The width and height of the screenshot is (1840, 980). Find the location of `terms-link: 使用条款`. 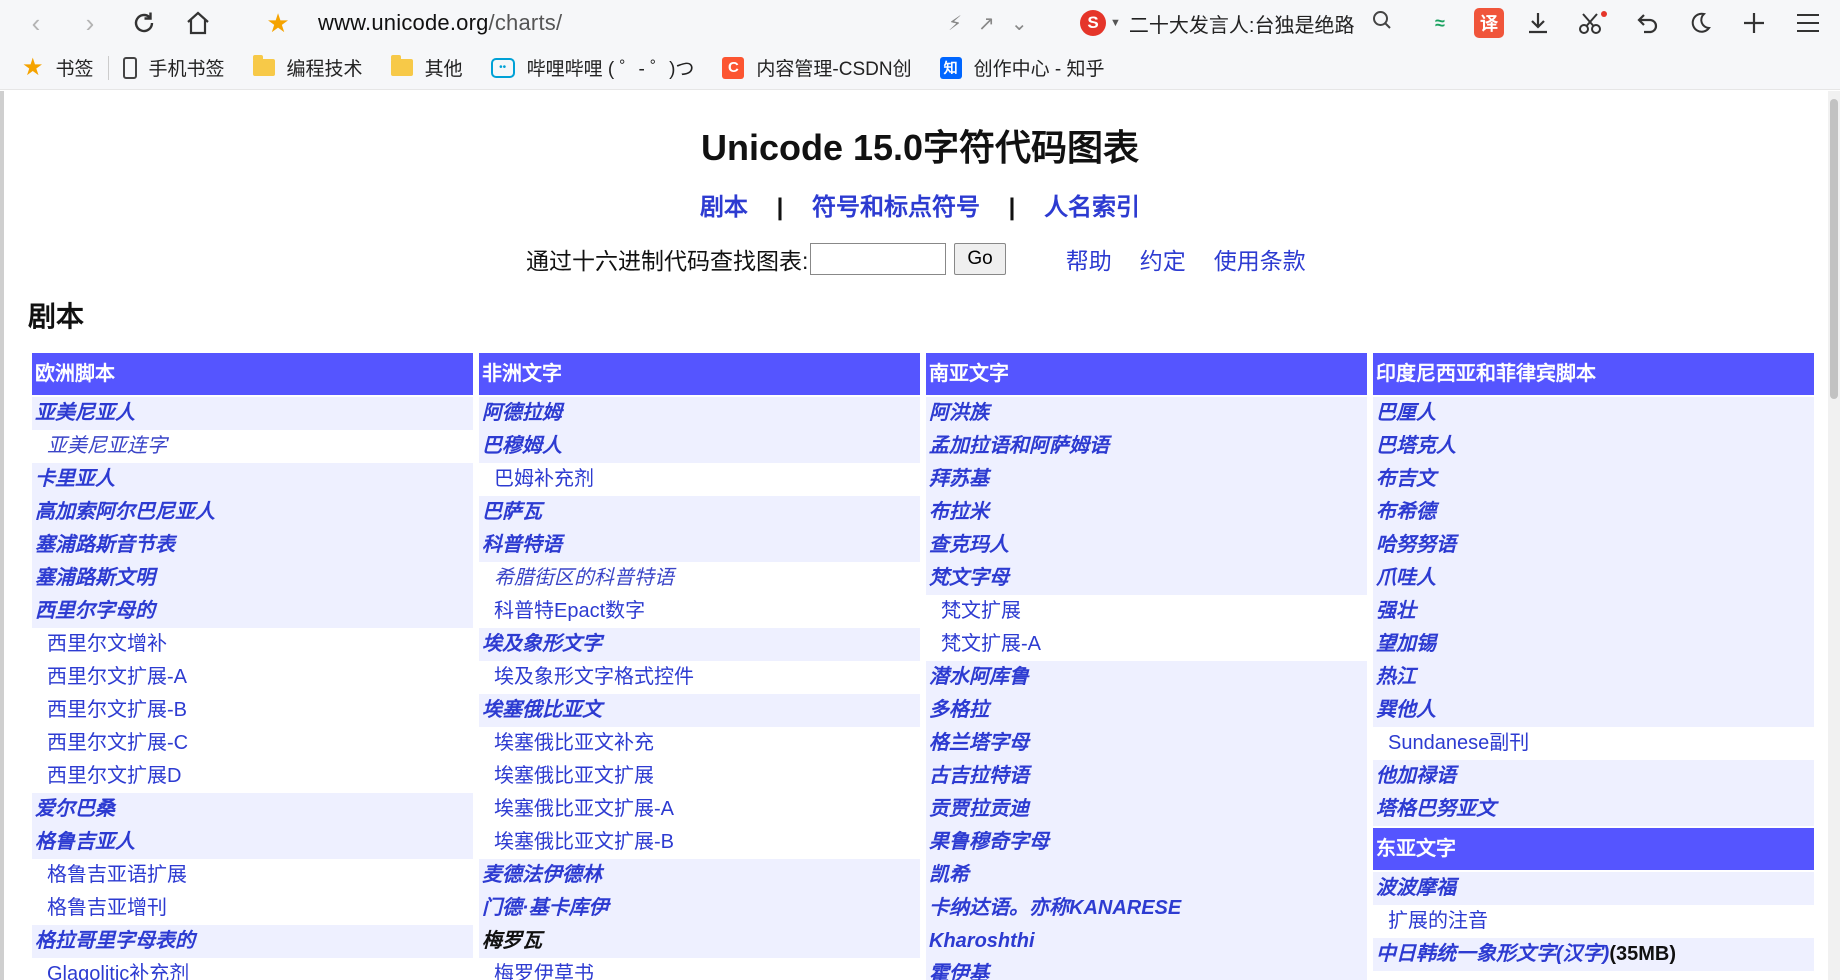

terms-link: 使用条款 is located at coordinates (1260, 259).